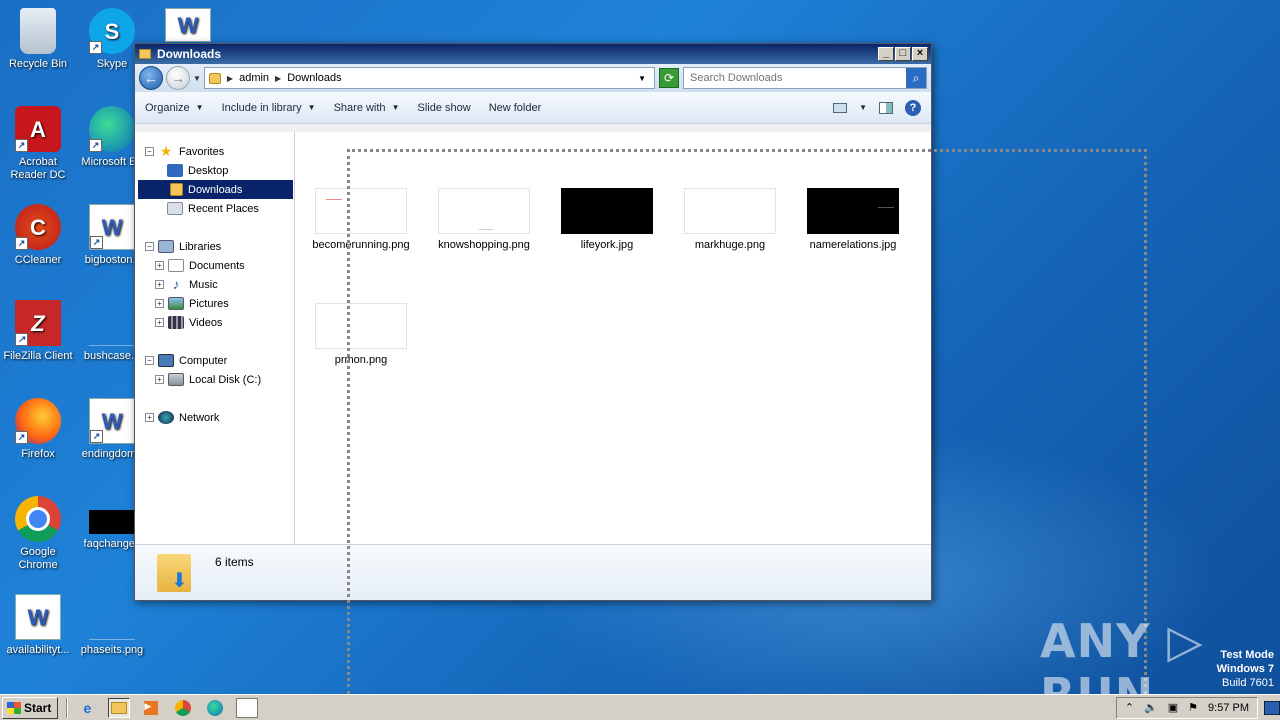 The image size is (1280, 720). I want to click on internet-explorer-icon: e, so click(87, 708).